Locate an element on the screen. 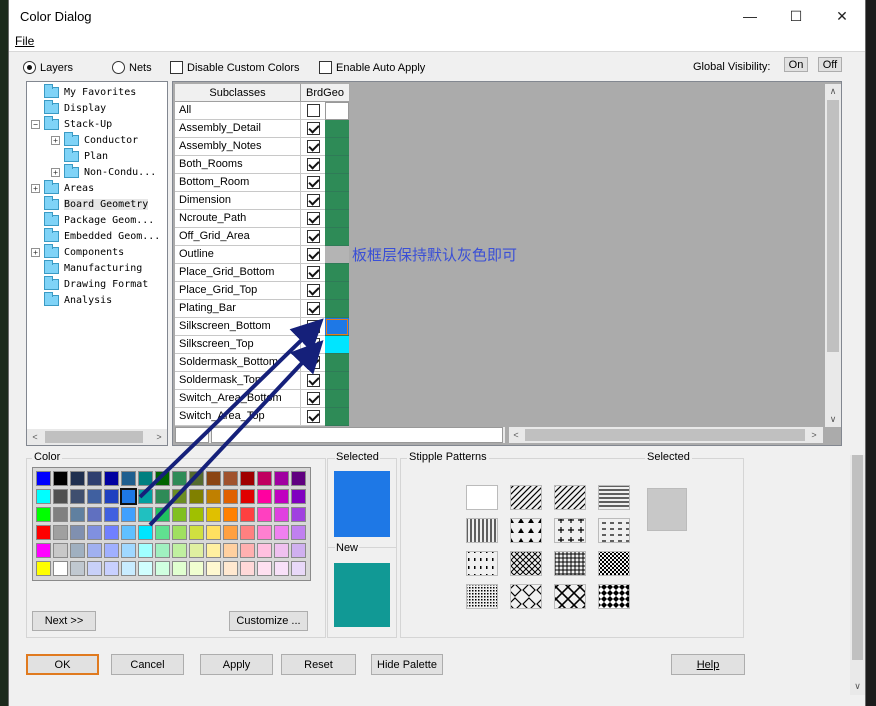  arrow-to-silkscreen-bottom is located at coordinates (231, 408).